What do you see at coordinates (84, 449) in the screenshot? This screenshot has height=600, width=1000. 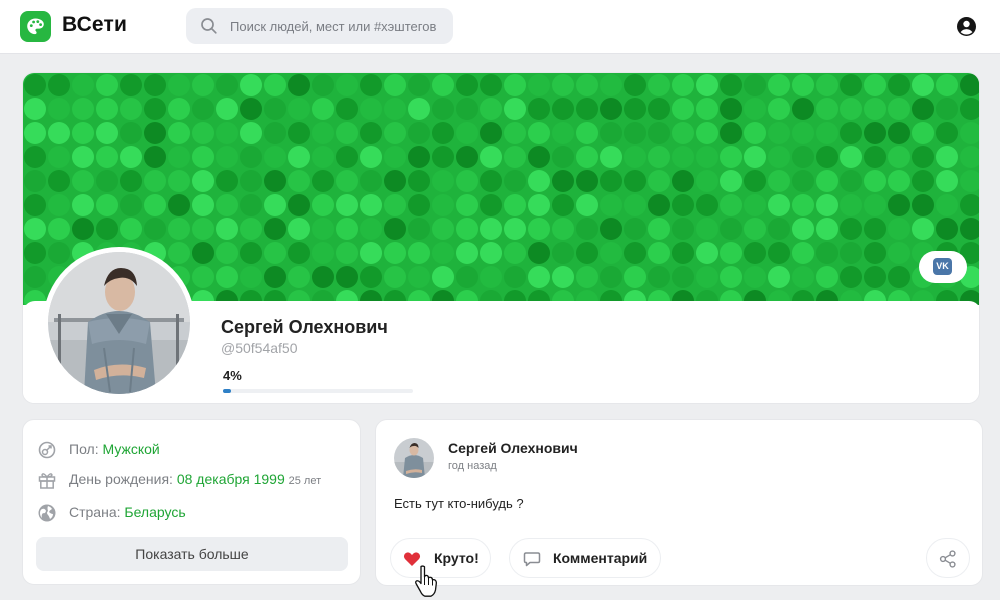 I see `gender-label: Пол:` at bounding box center [84, 449].